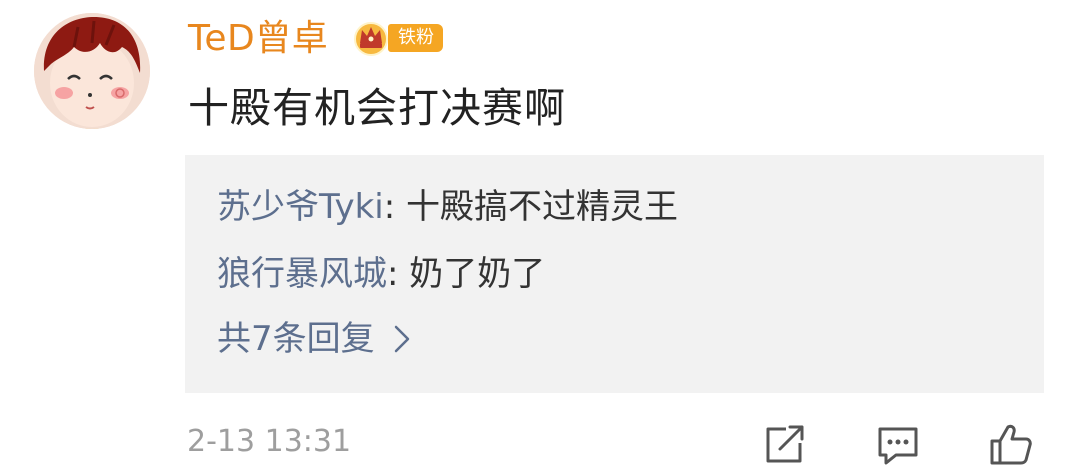  What do you see at coordinates (258, 39) in the screenshot?
I see `username: TeD曾卓` at bounding box center [258, 39].